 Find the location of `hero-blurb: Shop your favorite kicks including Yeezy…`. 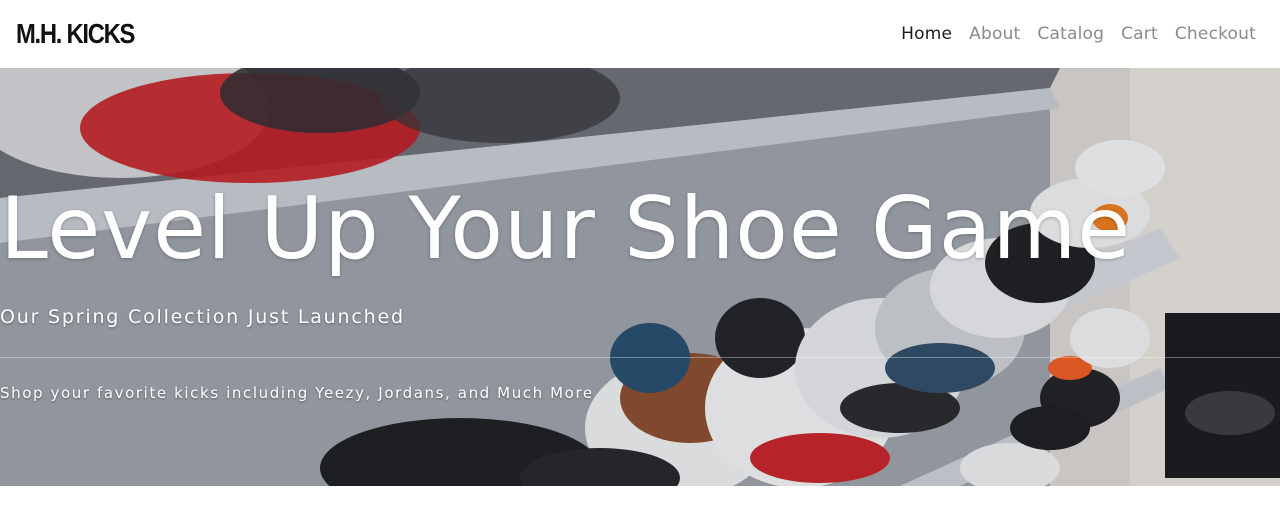

hero-blurb: Shop your favorite kicks including Yeezy… is located at coordinates (297, 393).